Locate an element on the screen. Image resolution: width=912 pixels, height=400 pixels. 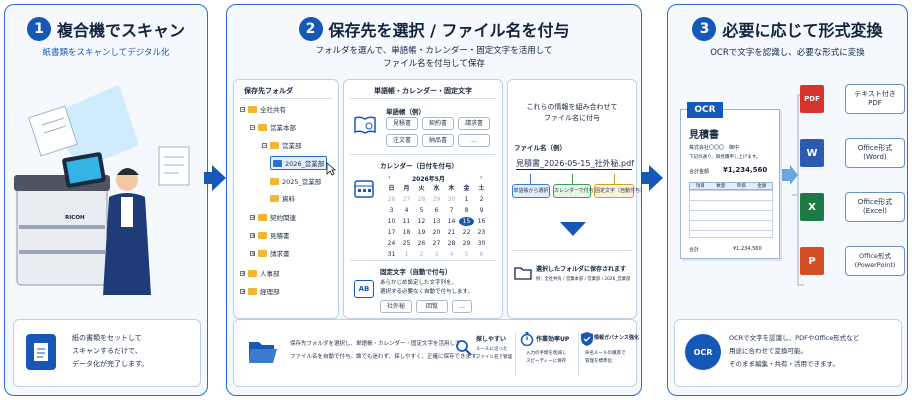
calendar-prev-button: ‹ is located at coordinates (389, 177).